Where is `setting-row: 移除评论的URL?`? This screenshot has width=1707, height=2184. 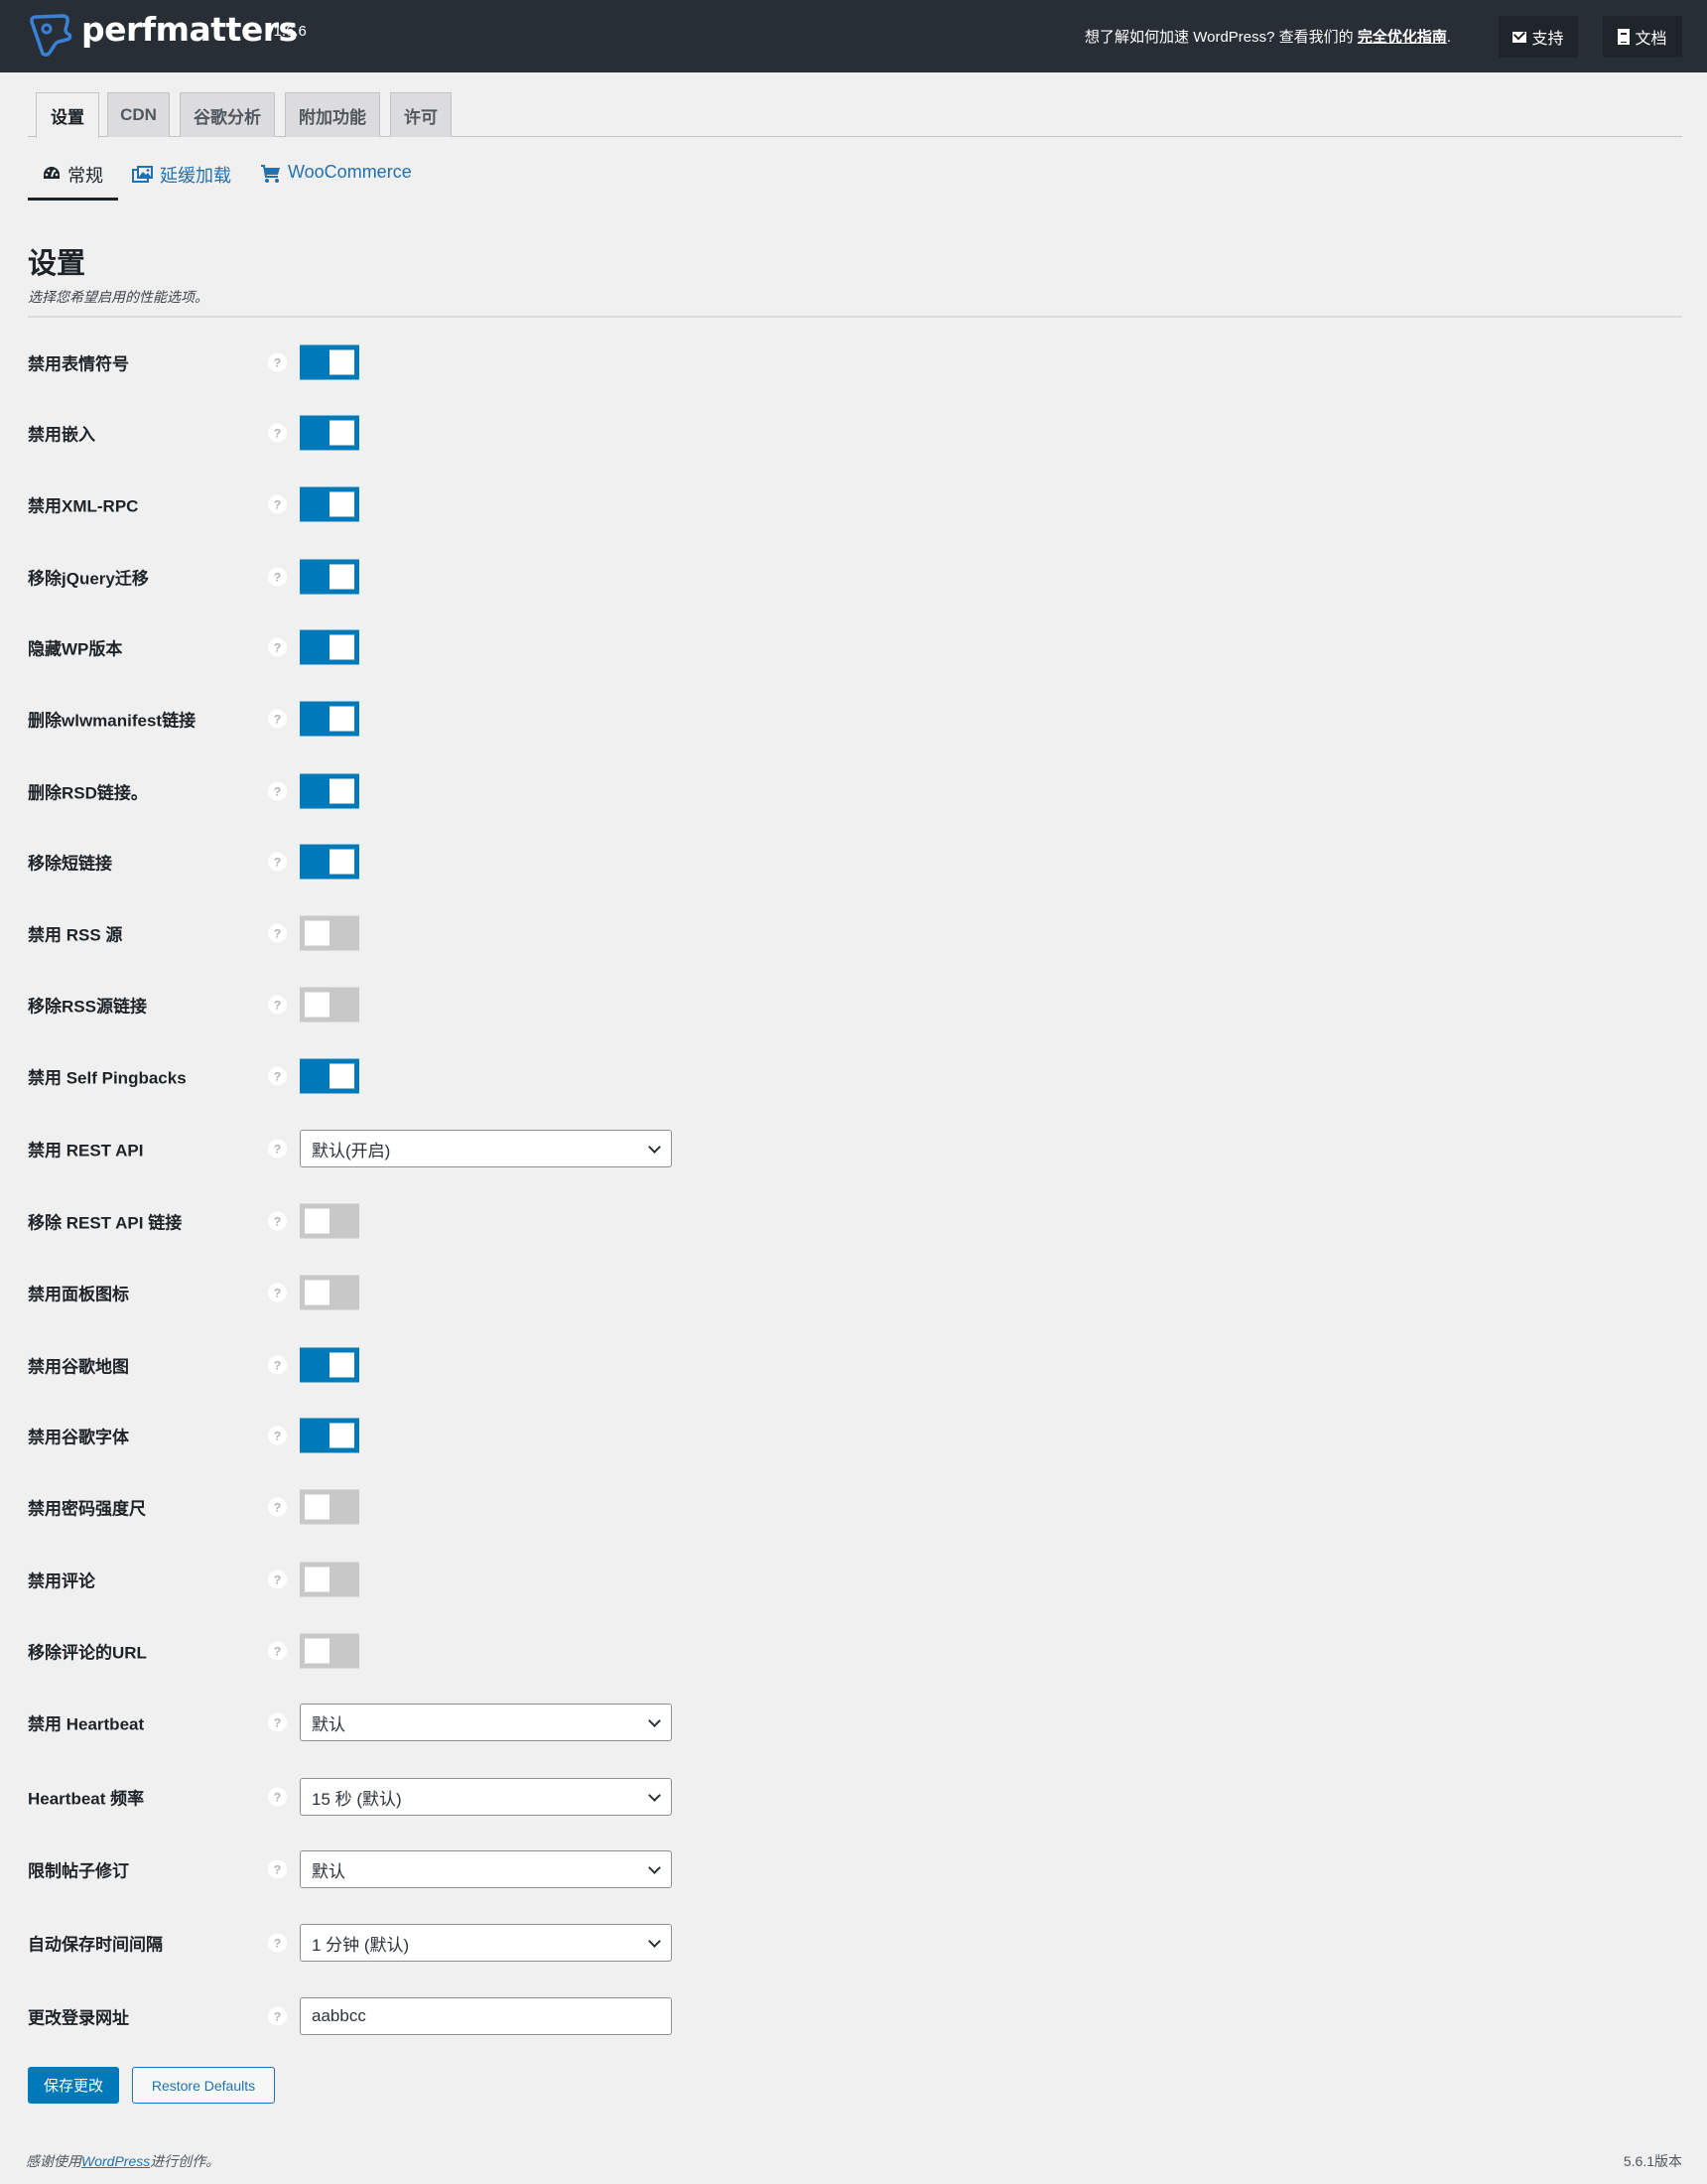
setting-row: 移除评论的URL? is located at coordinates (356, 1651).